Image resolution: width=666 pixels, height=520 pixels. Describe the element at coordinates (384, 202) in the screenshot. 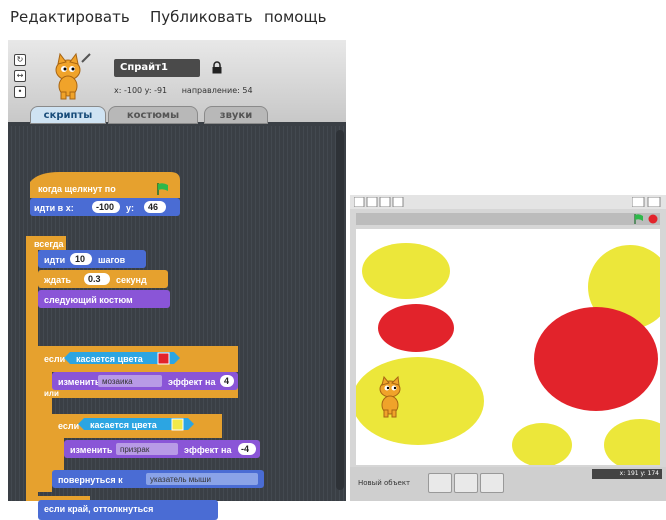

I see `stage-tools-icons` at that location.